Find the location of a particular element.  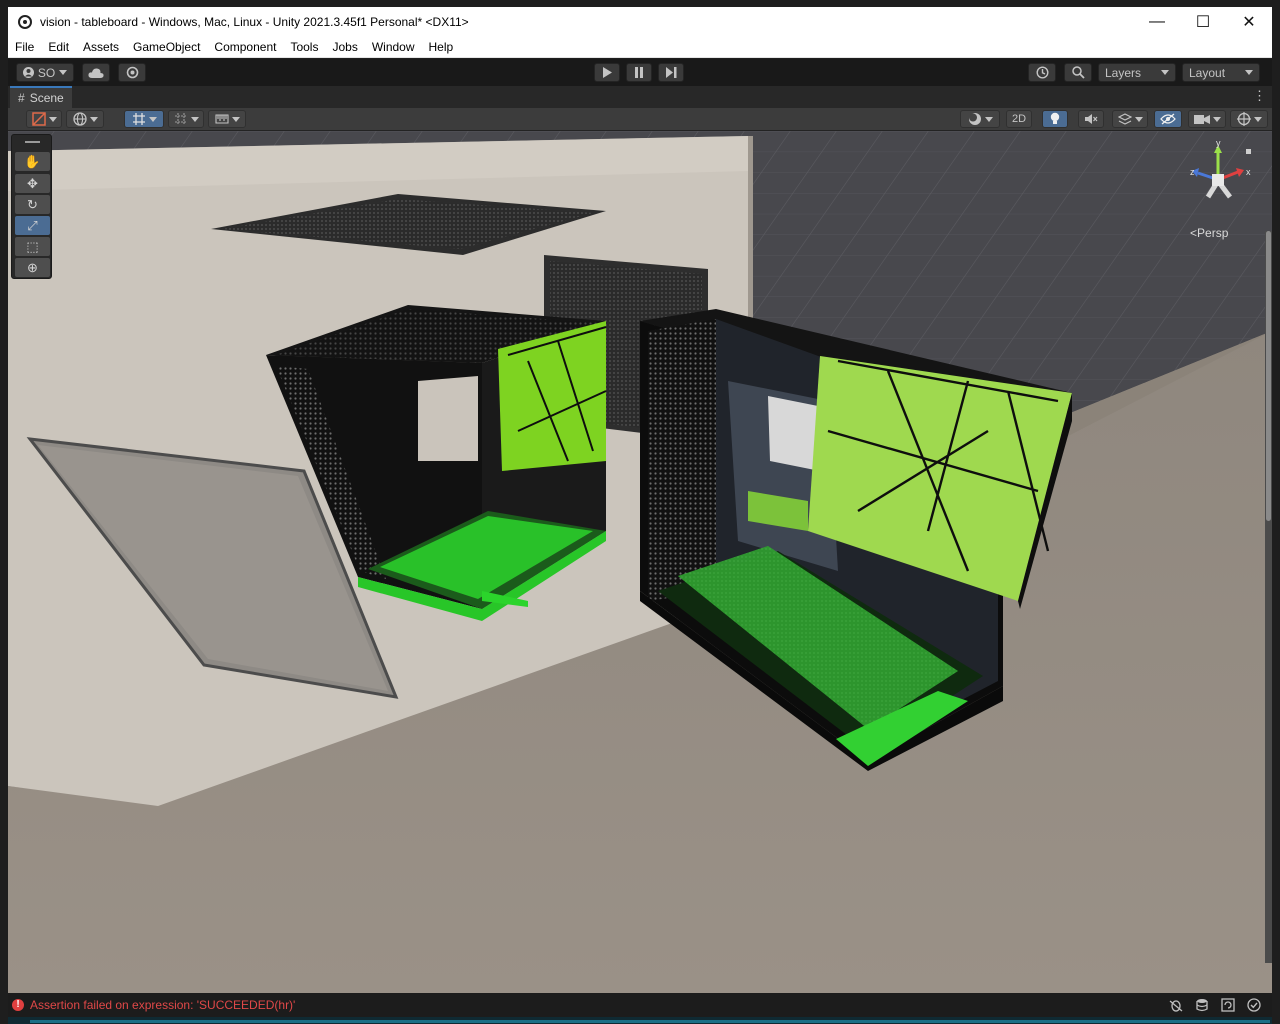

shading-mode-dropdown is located at coordinates (980, 119).